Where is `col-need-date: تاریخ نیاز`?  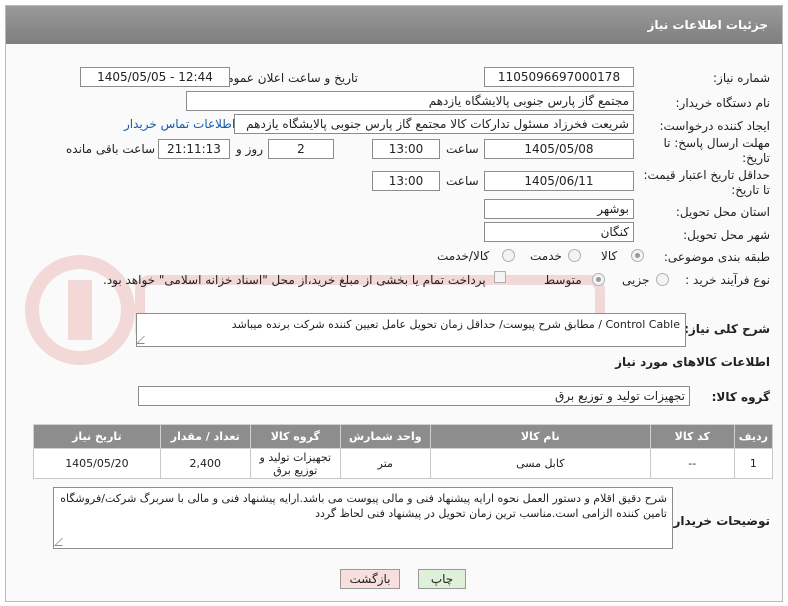
col-need-date: تاریخ نیاز is located at coordinates (97, 436).